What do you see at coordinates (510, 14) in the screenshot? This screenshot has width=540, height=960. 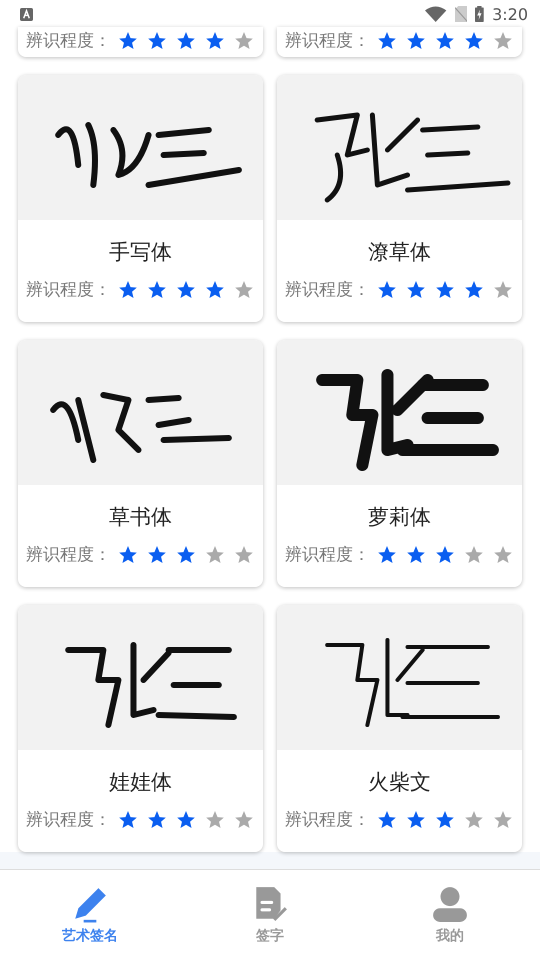 I see `status-time: 3:20` at bounding box center [510, 14].